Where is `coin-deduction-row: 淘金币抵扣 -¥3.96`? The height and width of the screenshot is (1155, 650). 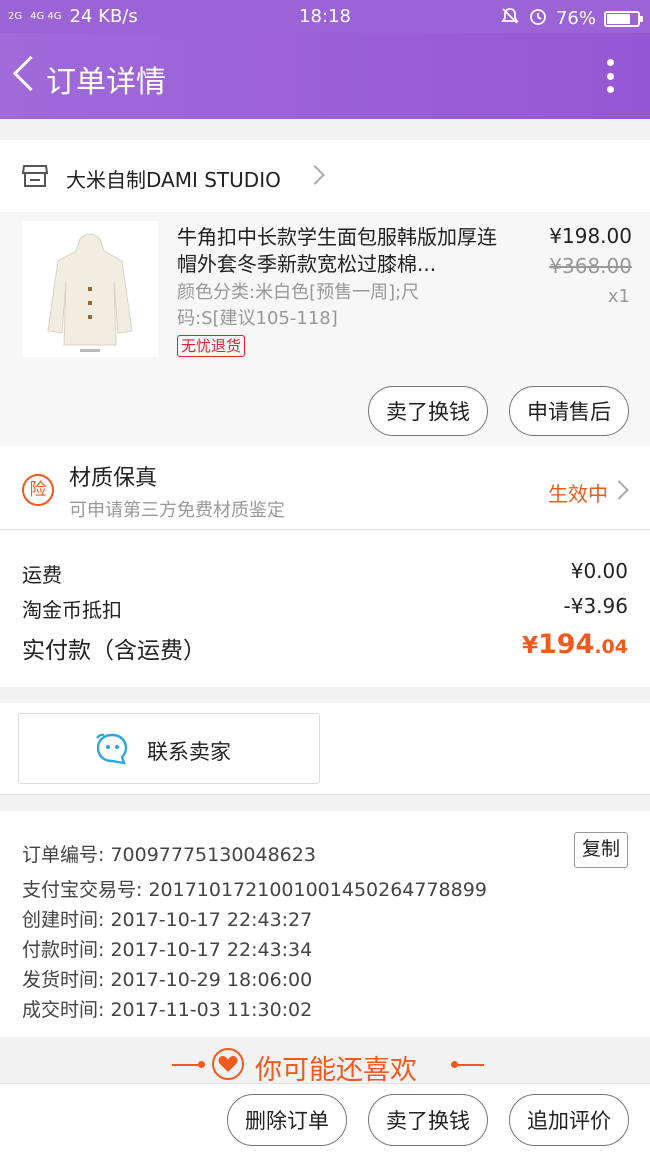 coin-deduction-row: 淘金币抵扣 -¥3.96 is located at coordinates (325, 608).